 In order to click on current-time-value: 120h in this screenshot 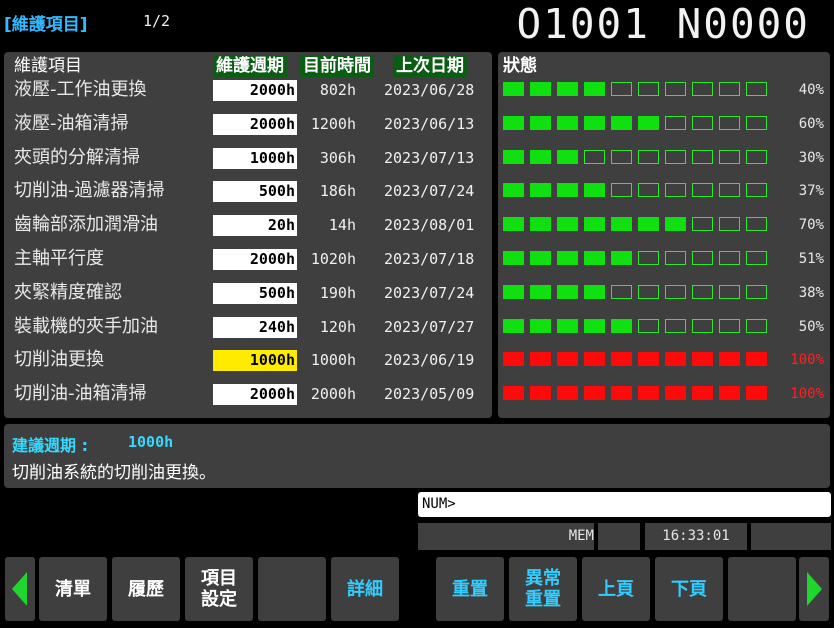, I will do `click(337, 326)`.